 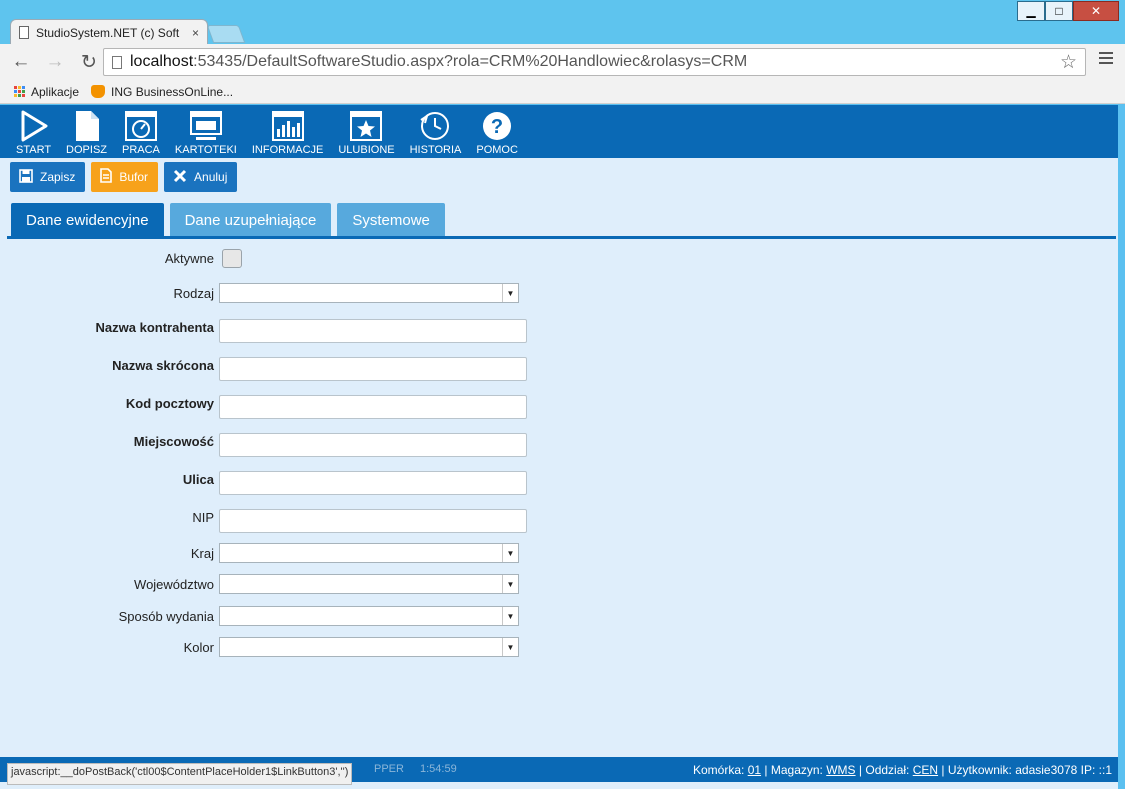 I want to click on new-document-icon, so click(x=87, y=126).